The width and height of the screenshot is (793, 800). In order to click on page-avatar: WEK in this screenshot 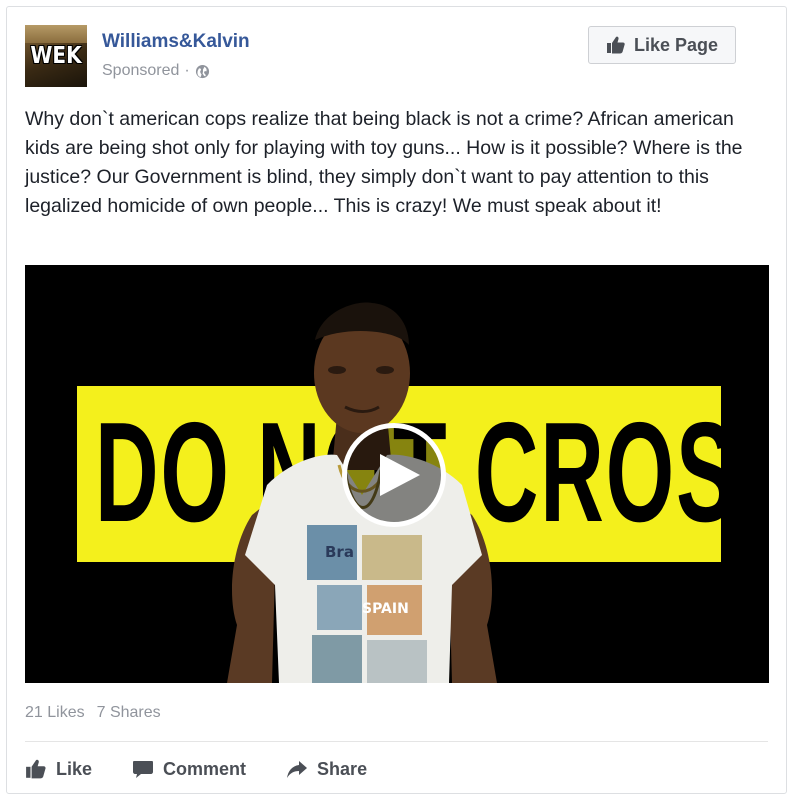, I will do `click(56, 56)`.